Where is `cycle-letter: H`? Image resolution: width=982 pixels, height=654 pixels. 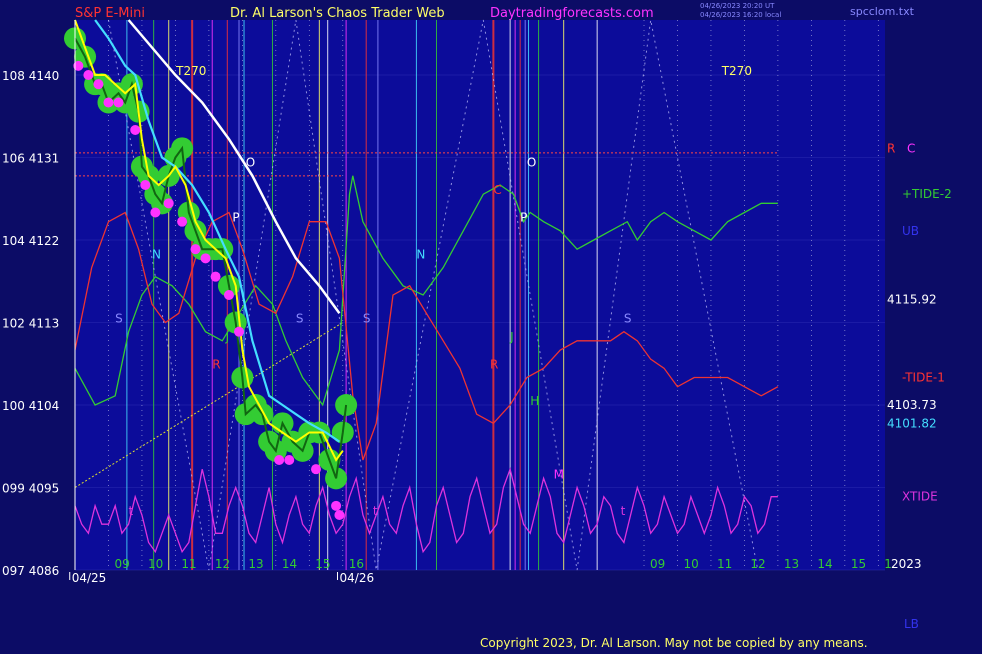
cycle-letter: H is located at coordinates (534, 401).